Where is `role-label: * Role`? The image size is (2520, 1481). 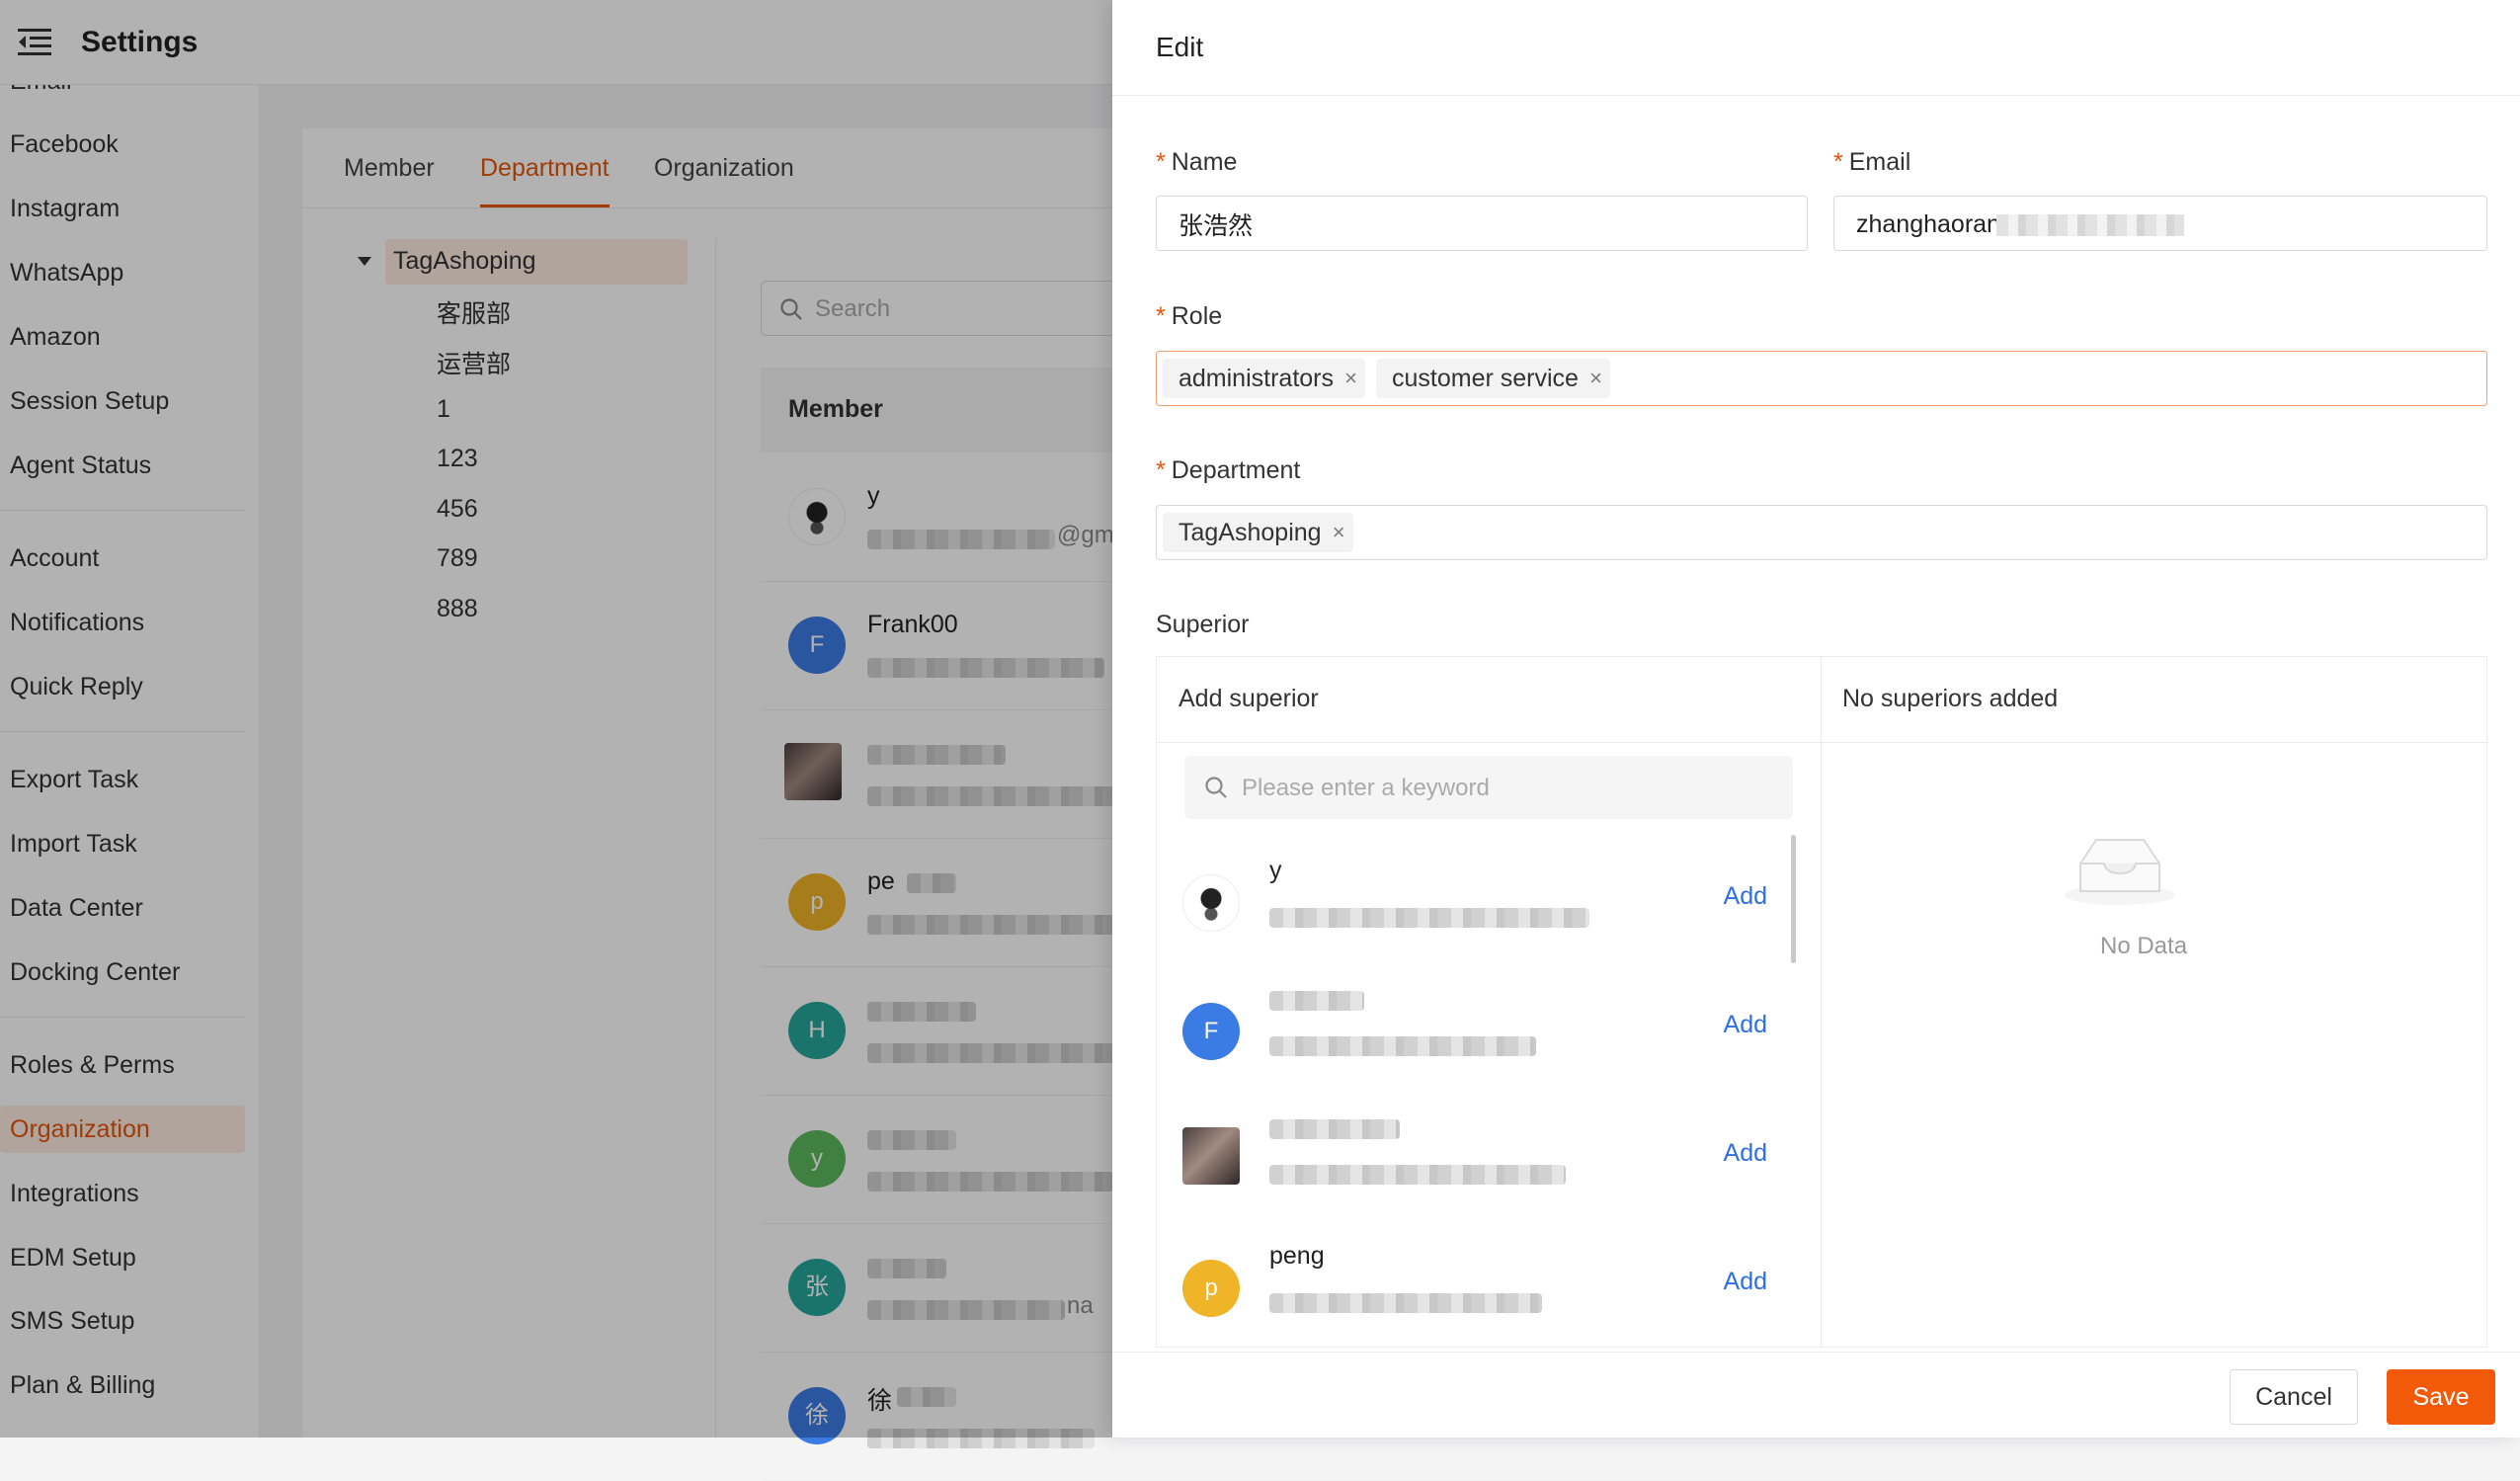
role-label: * Role is located at coordinates (1189, 316).